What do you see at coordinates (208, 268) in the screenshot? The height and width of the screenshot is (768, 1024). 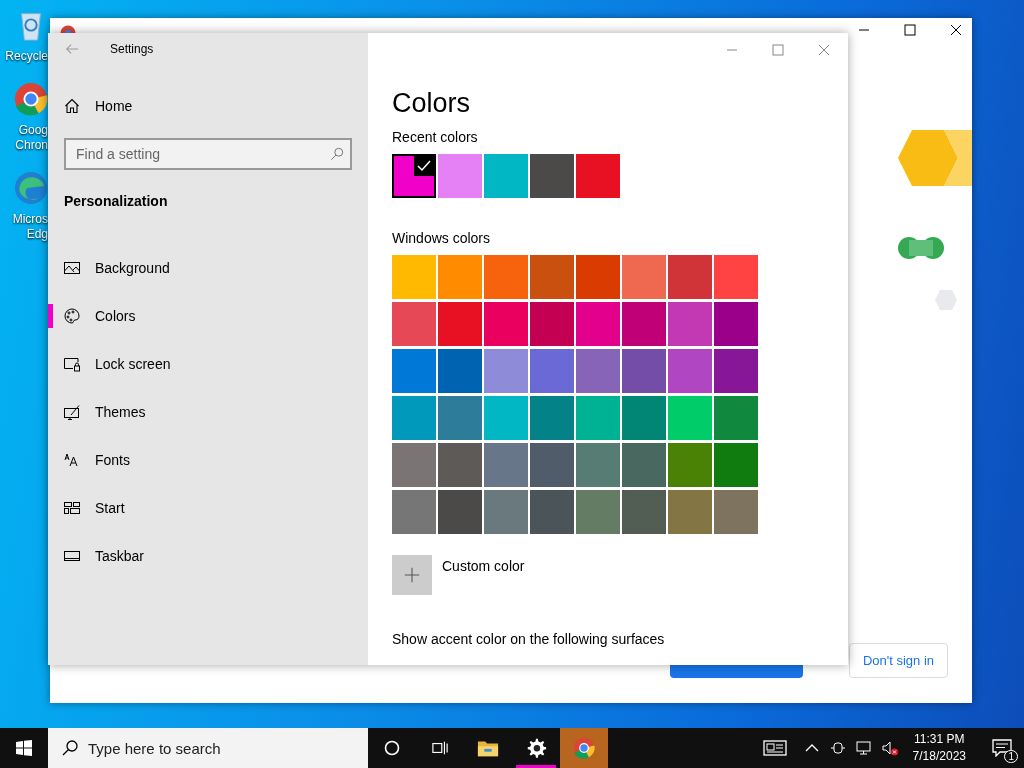 I see `nav-item: Background` at bounding box center [208, 268].